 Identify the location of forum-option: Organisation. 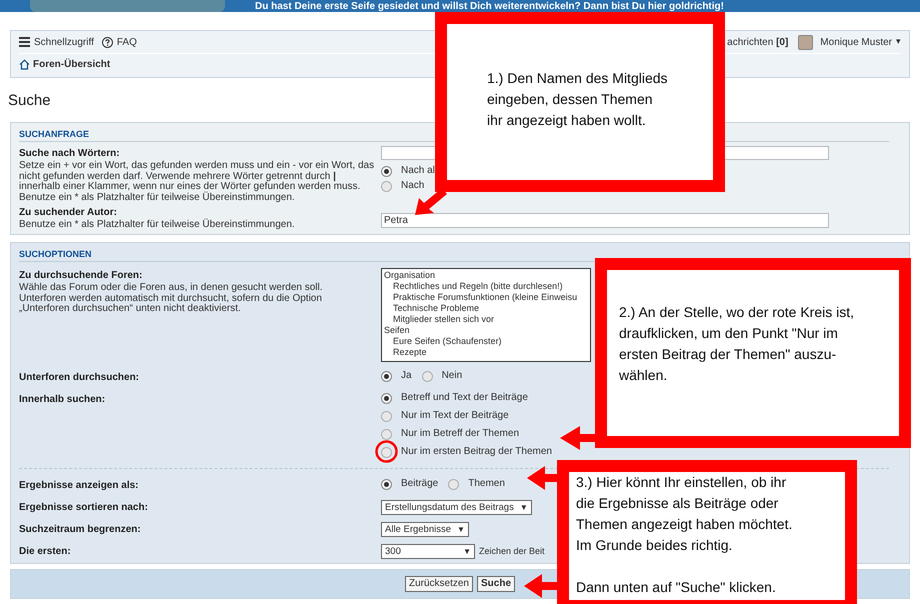
(410, 275).